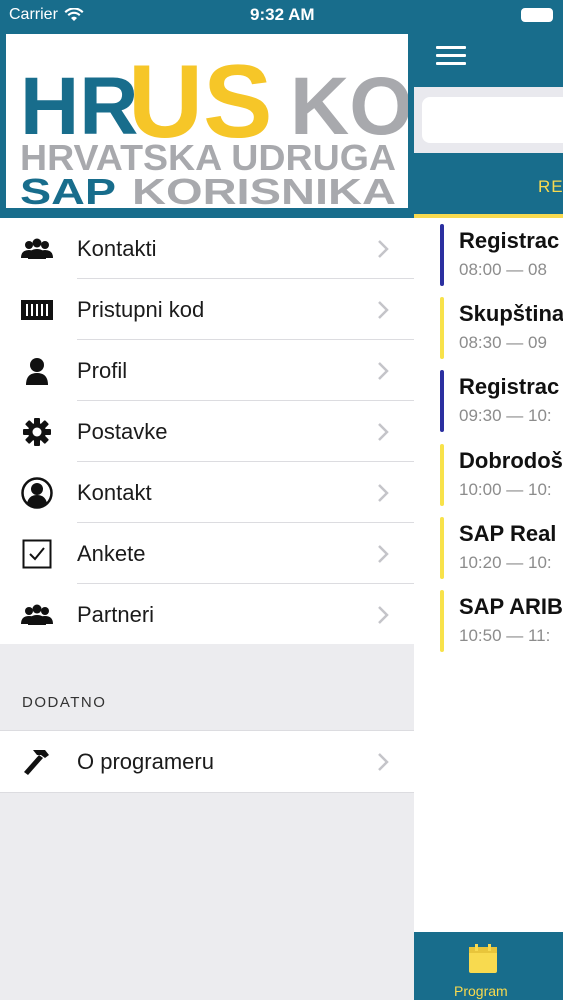  I want to click on menu-item-o-programeru: O programeru, so click(207, 761).